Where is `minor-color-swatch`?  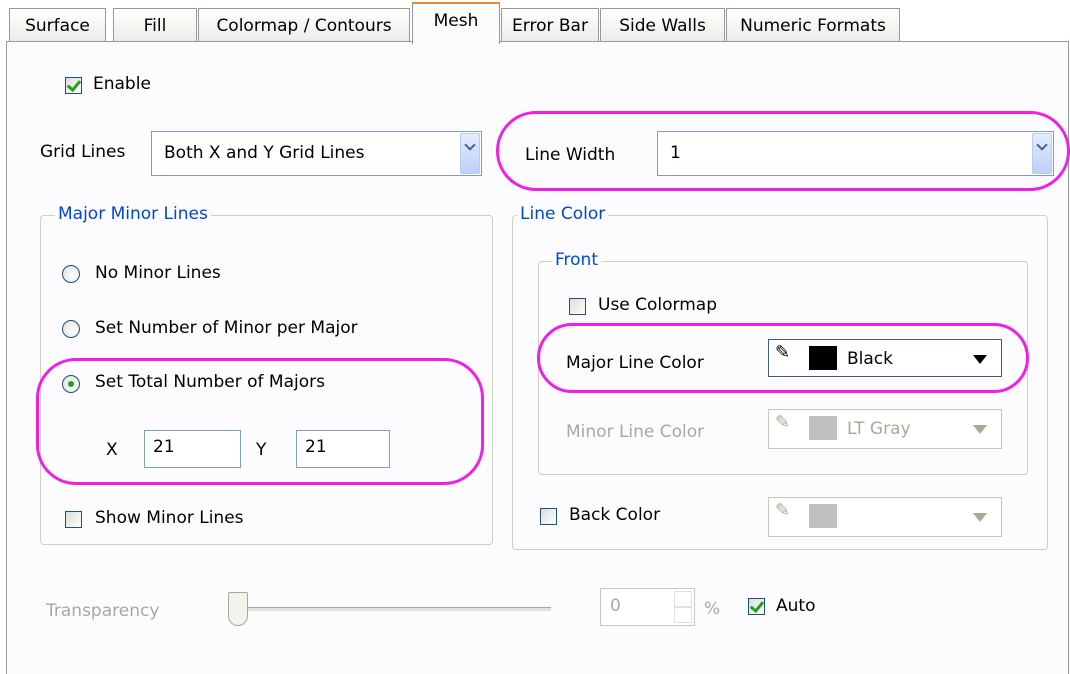 minor-color-swatch is located at coordinates (823, 428).